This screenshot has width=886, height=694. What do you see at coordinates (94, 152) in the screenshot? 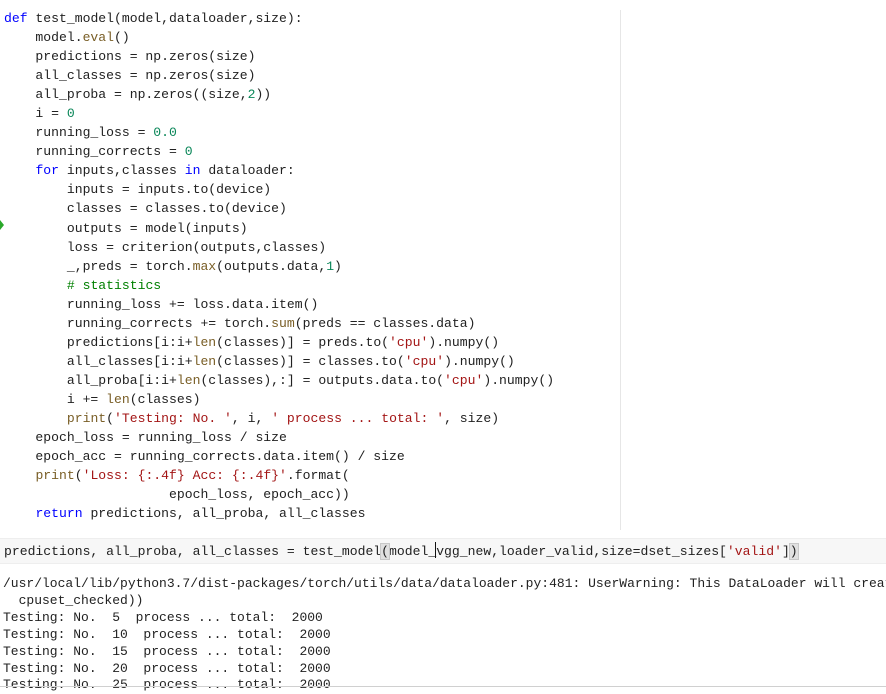
I see `code-token: running_corrects =` at bounding box center [94, 152].